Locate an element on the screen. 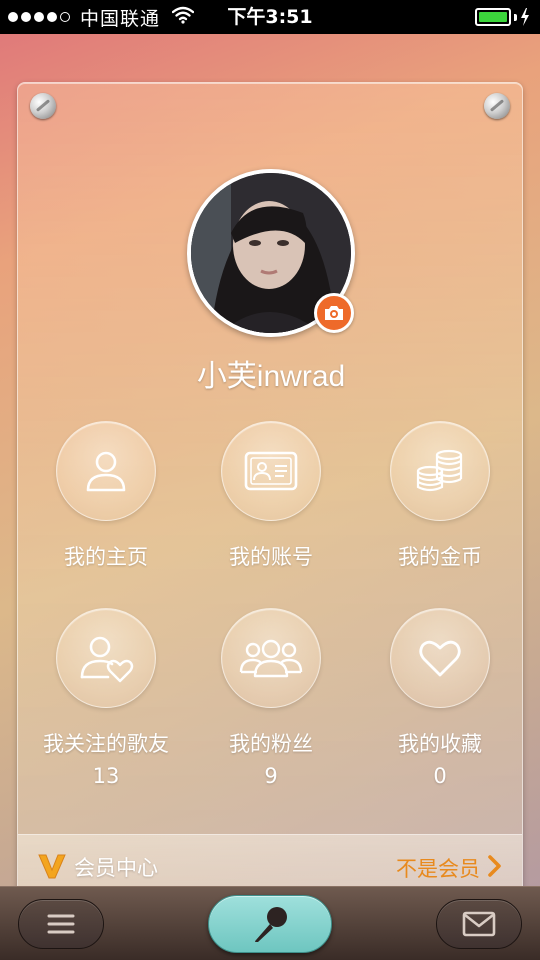 This screenshot has height=960, width=540. my-favorites-circle is located at coordinates (440, 658).